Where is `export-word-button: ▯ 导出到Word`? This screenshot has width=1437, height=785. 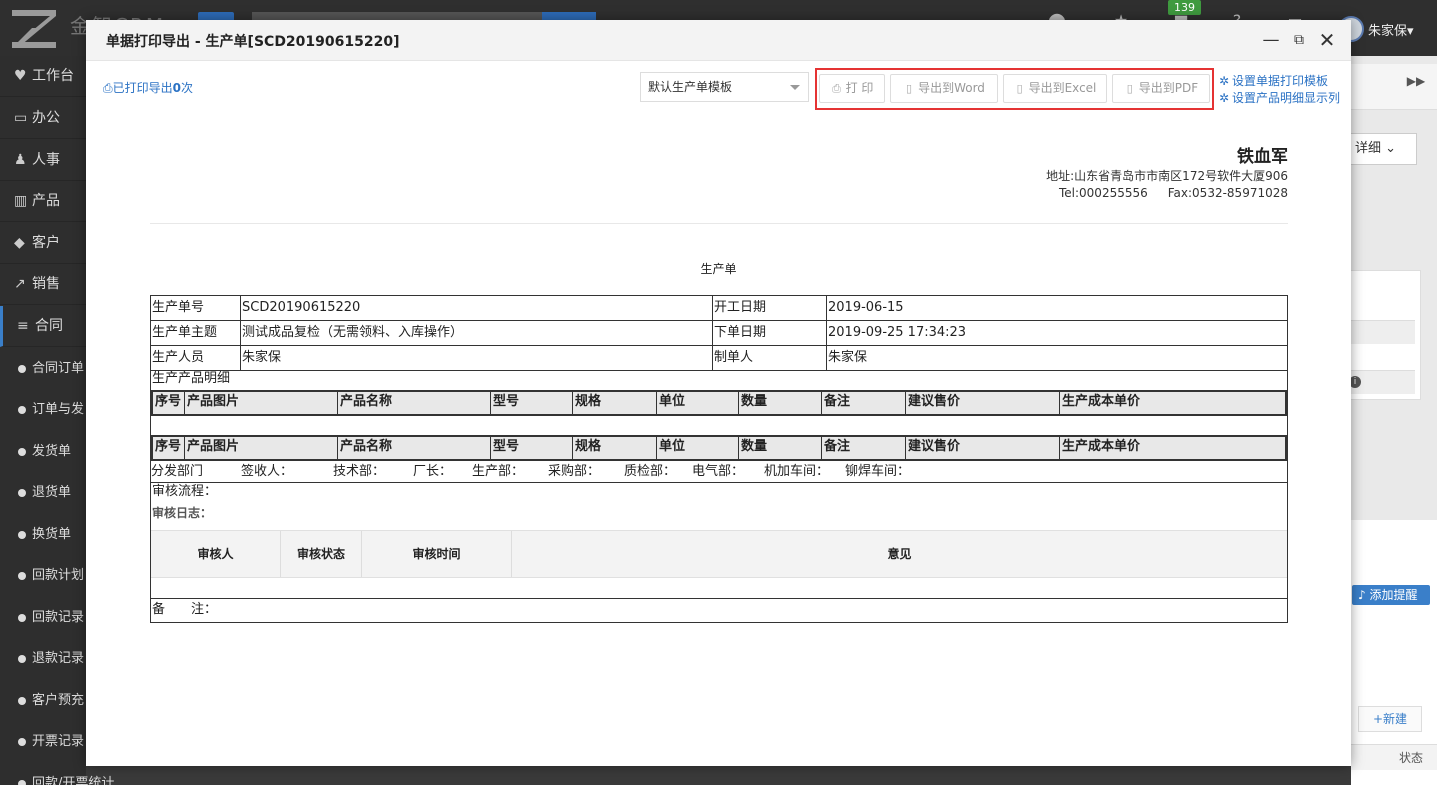 export-word-button: ▯ 导出到Word is located at coordinates (944, 88).